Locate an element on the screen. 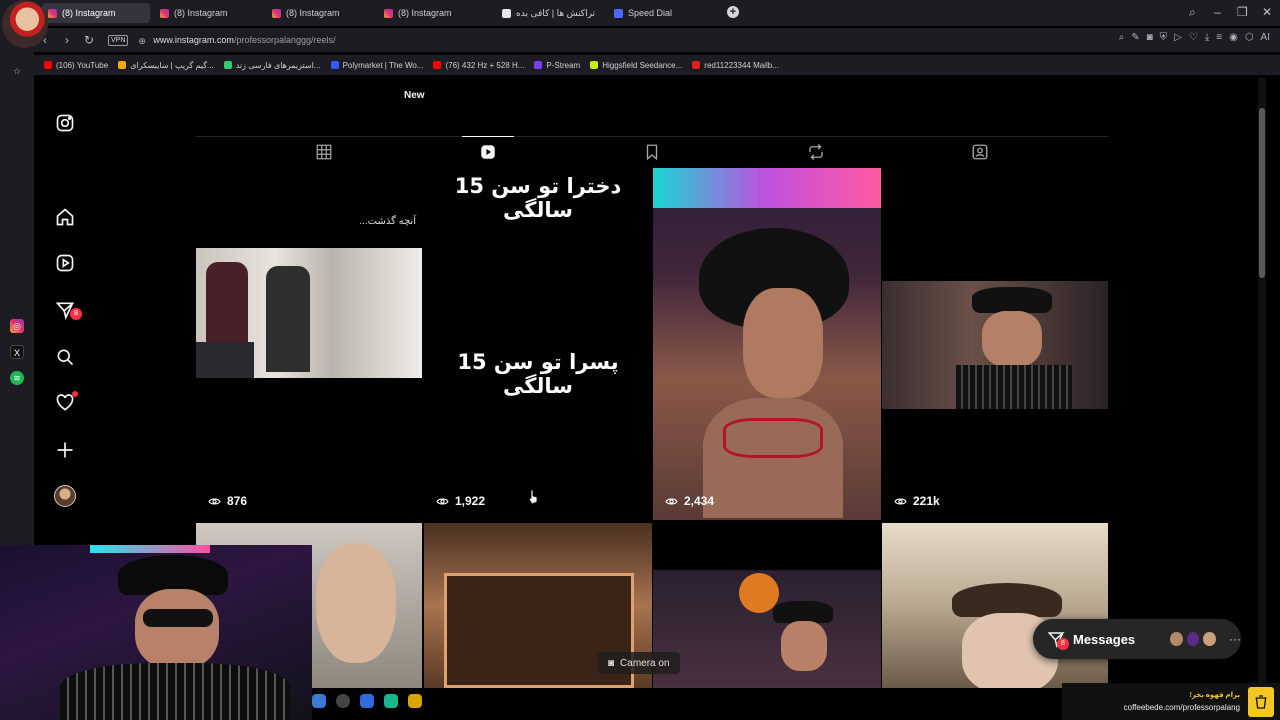  close-window-icon: ✕ is located at coordinates (1267, 12).